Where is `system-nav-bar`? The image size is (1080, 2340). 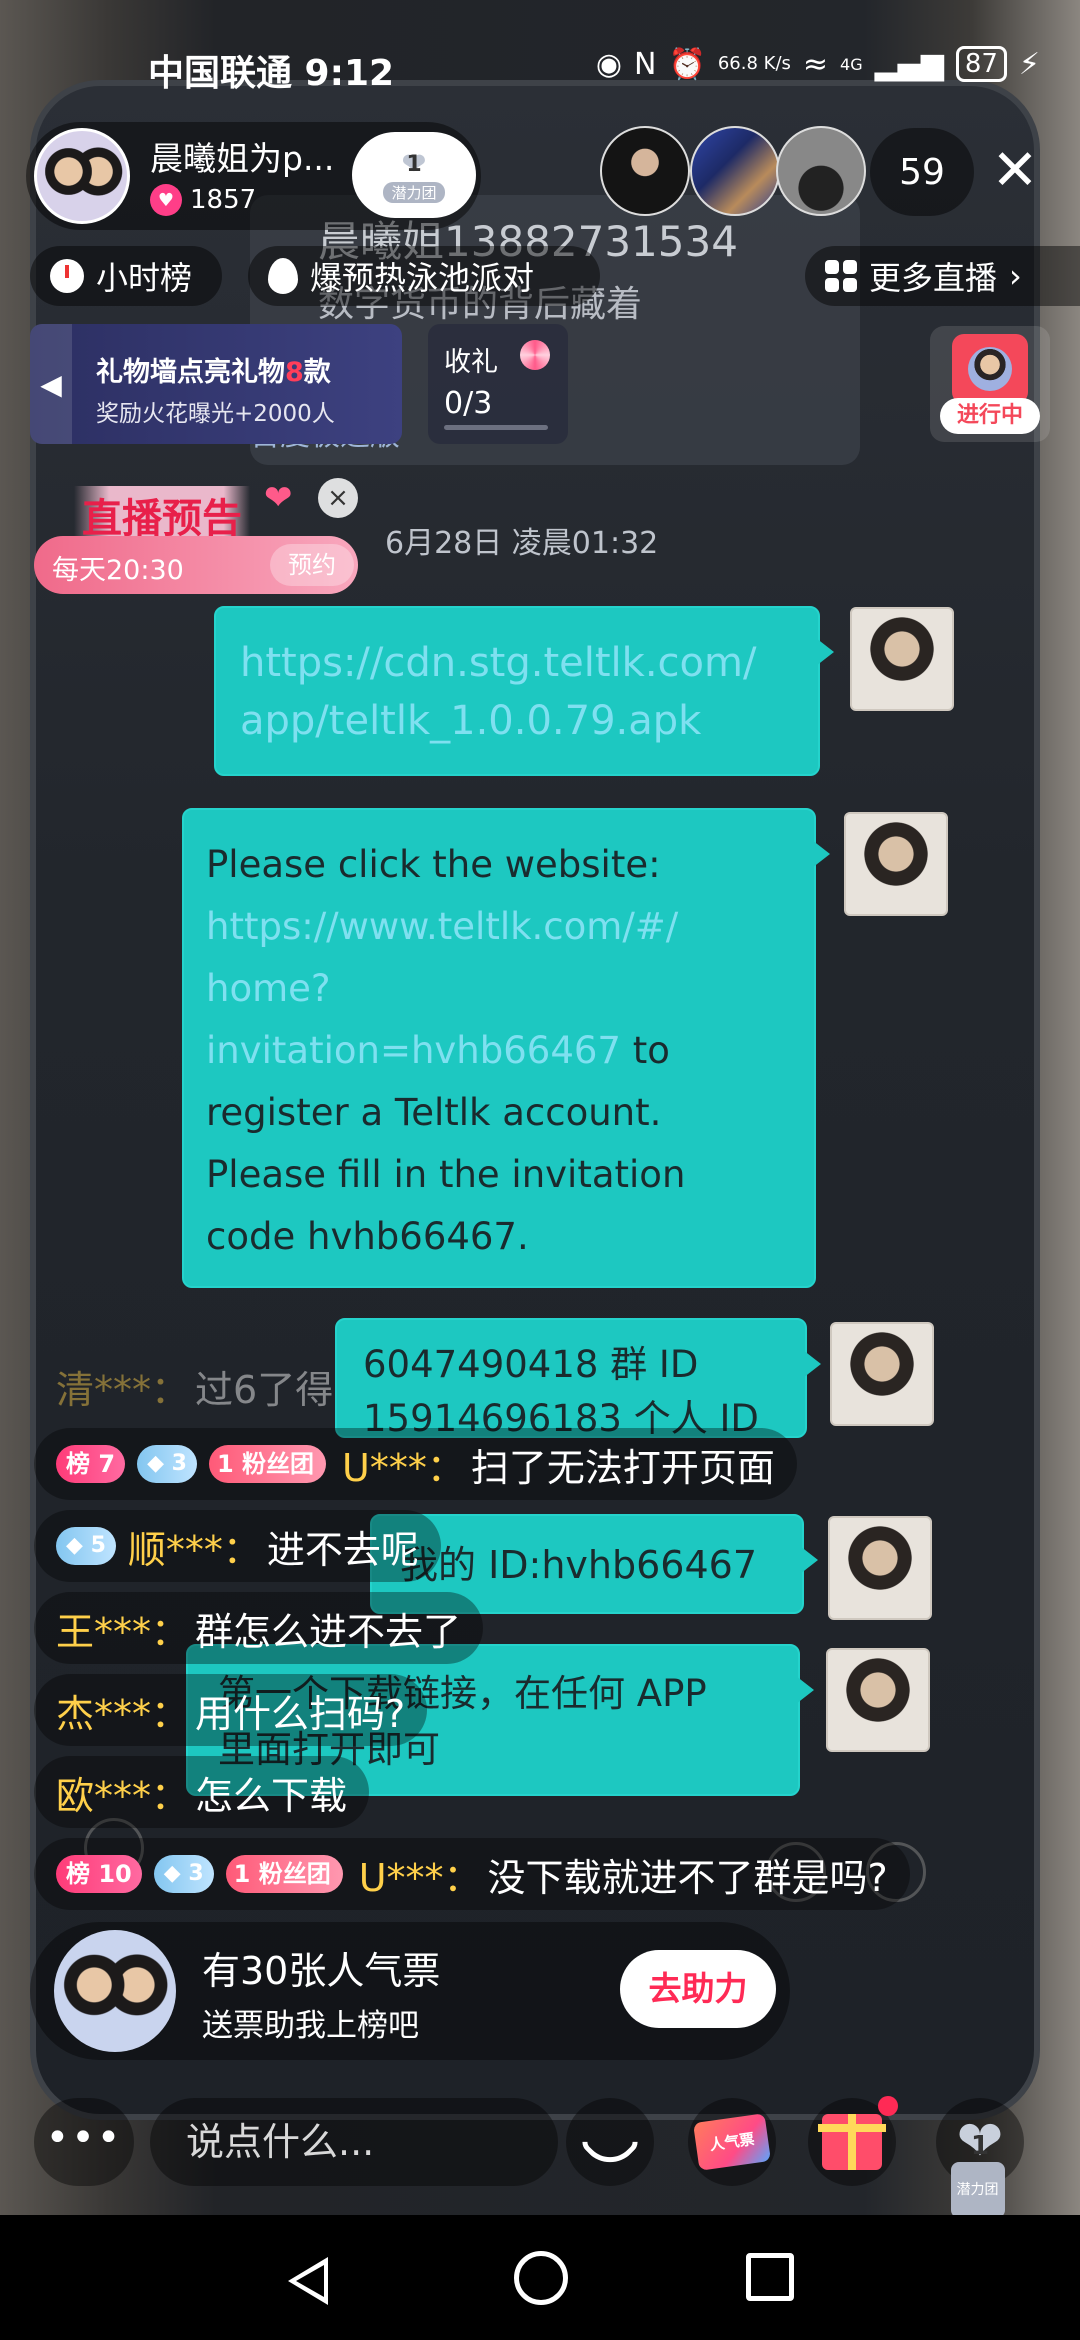
system-nav-bar is located at coordinates (540, 2277).